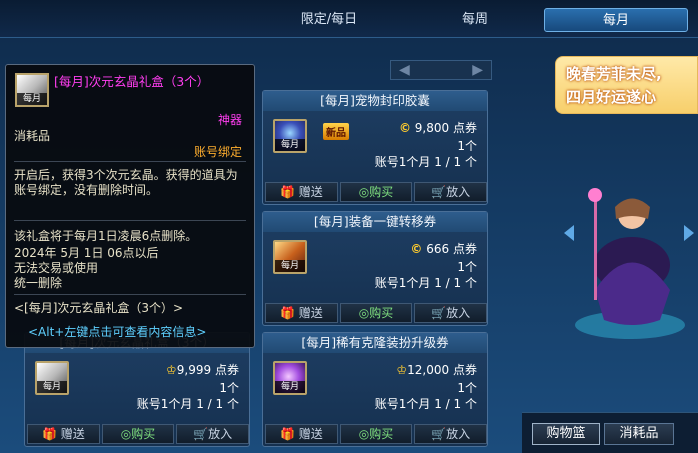 This screenshot has width=698, height=453. Describe the element at coordinates (290, 136) in the screenshot. I see `pet-capsule-icon: 每月` at that location.